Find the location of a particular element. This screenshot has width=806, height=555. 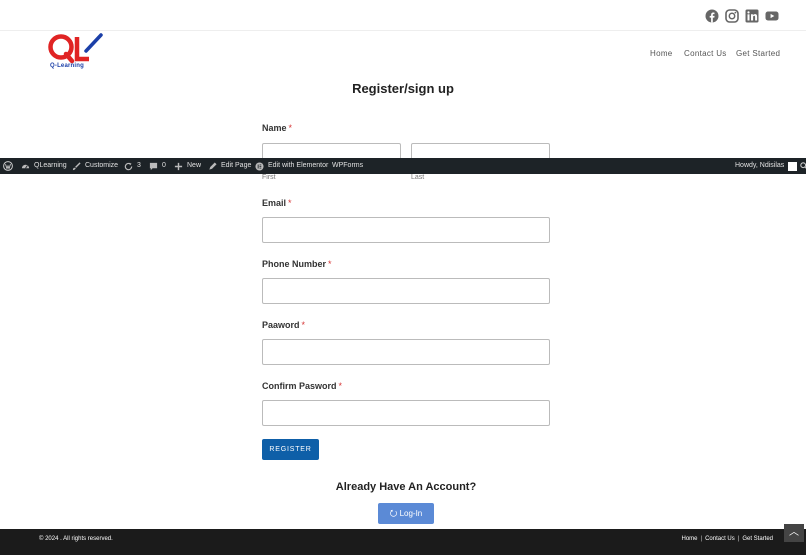

admin-site-name: QLearning is located at coordinates (50, 165).